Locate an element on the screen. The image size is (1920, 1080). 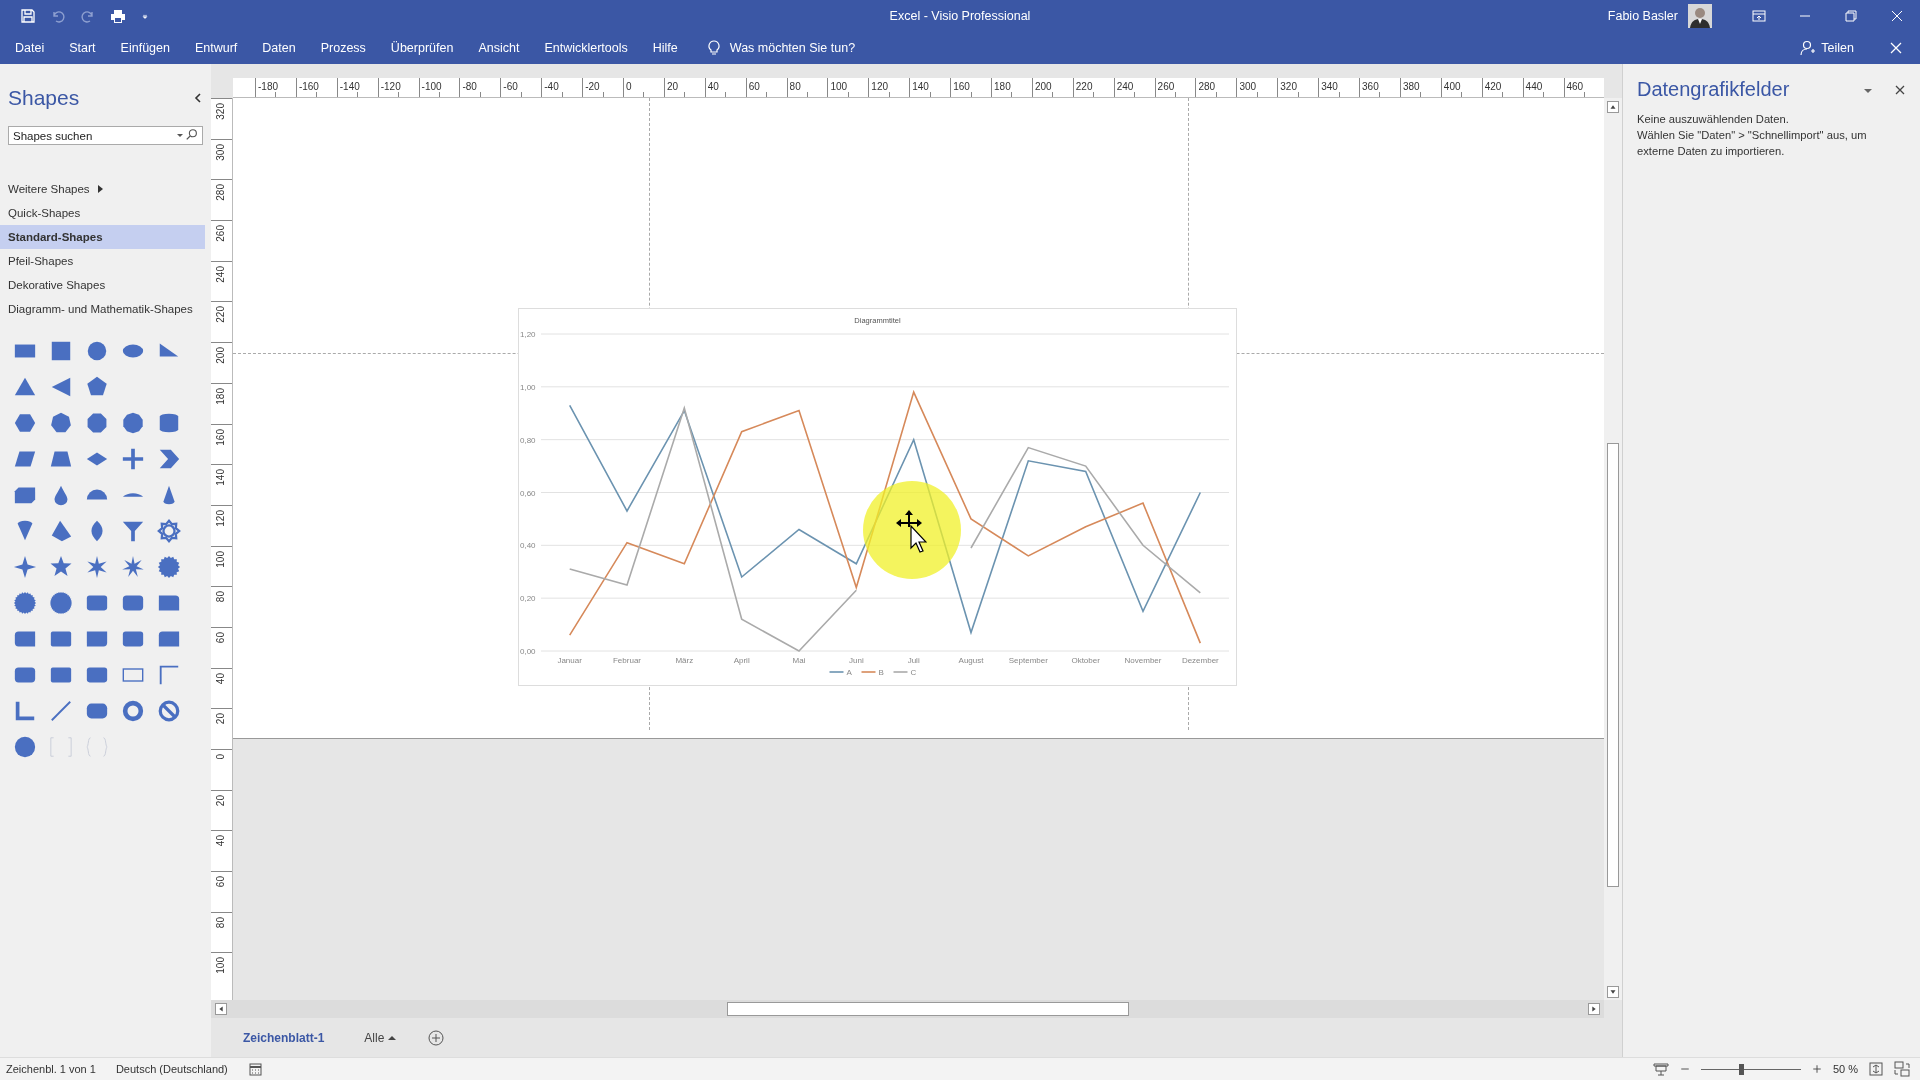
ribbon-tab: Hilfe is located at coordinates (665, 48).